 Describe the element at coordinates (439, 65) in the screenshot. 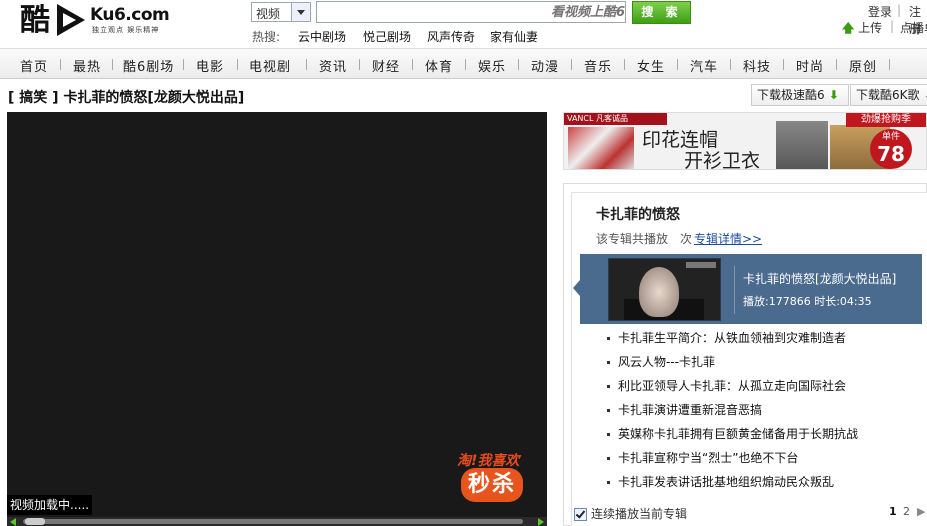

I see `nav-item-sports: 体育` at that location.